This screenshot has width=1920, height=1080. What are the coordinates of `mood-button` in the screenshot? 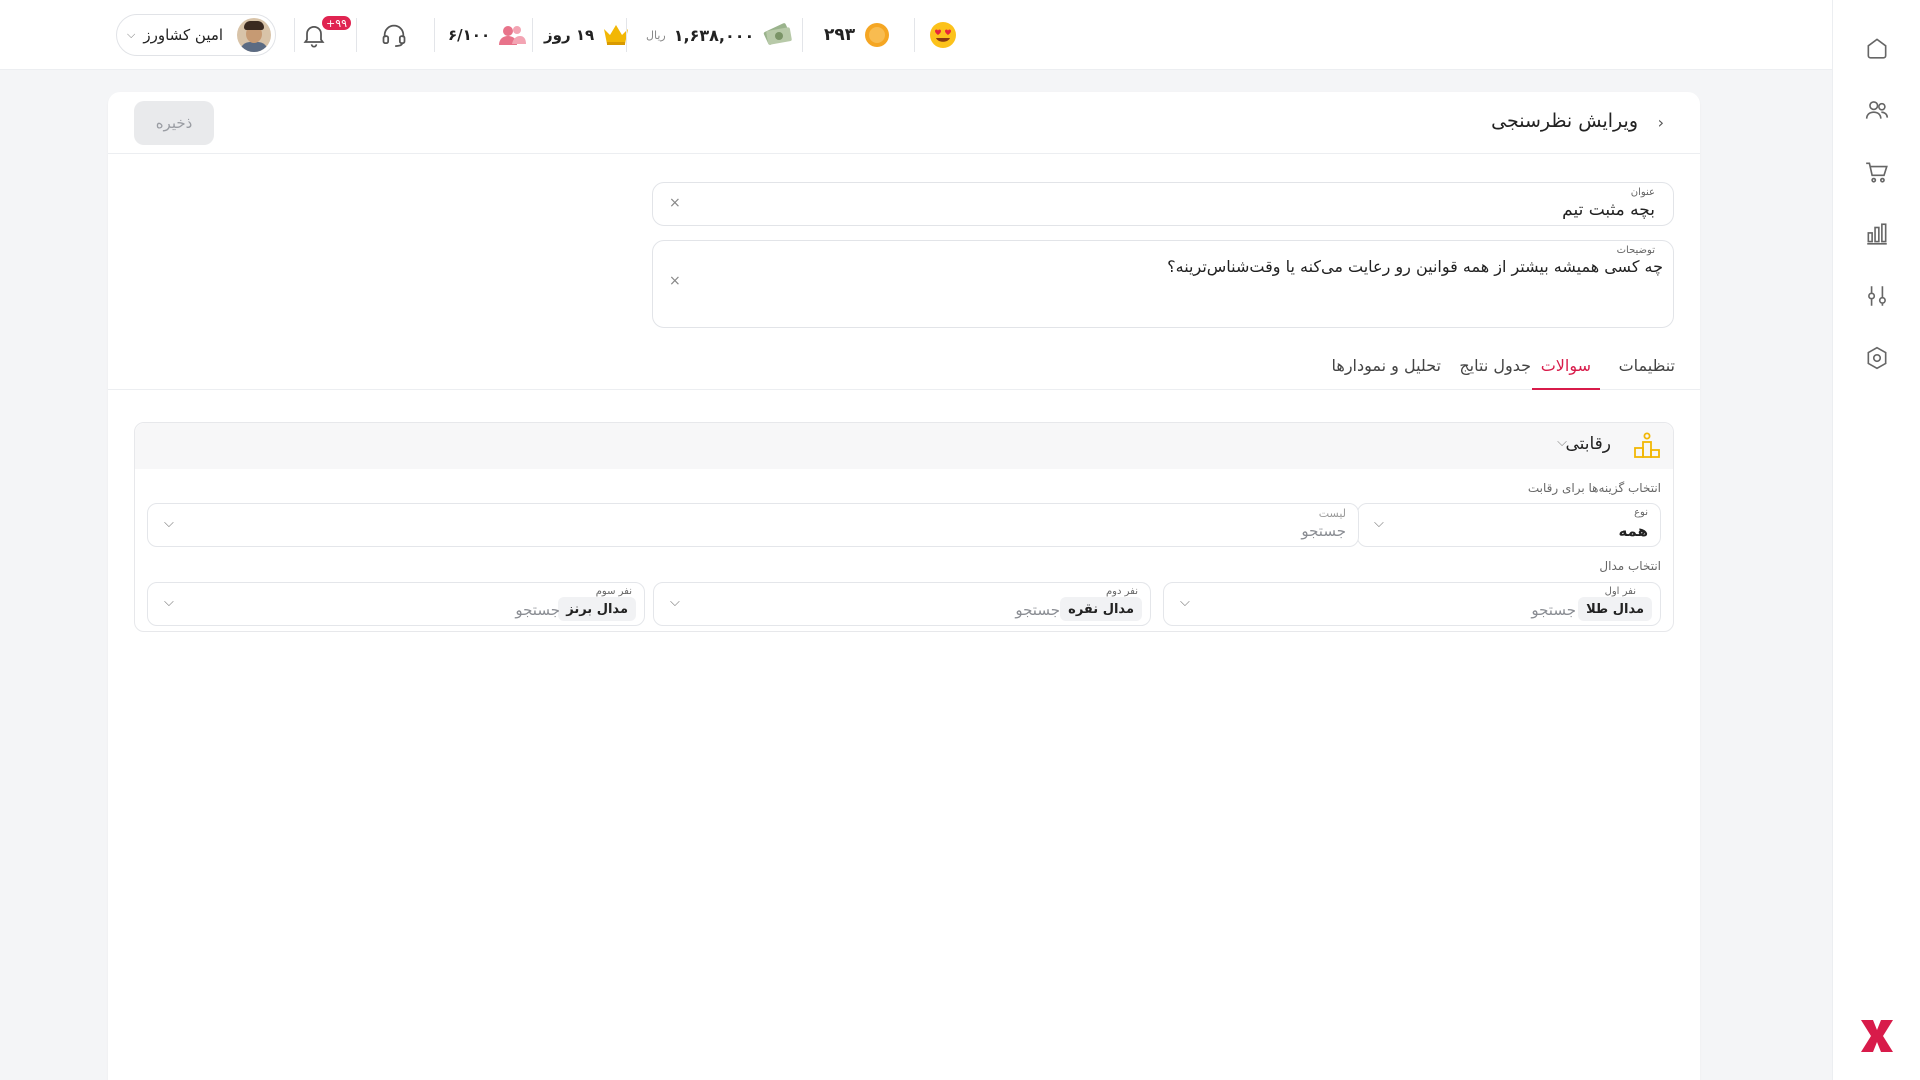 It's located at (943, 35).